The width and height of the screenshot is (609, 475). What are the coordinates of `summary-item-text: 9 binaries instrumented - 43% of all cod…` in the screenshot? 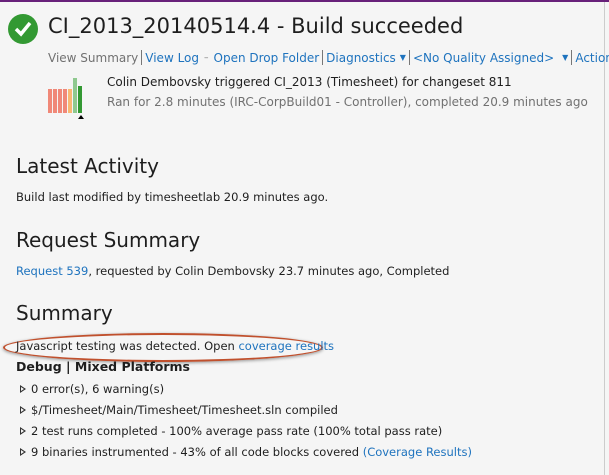 It's located at (197, 452).